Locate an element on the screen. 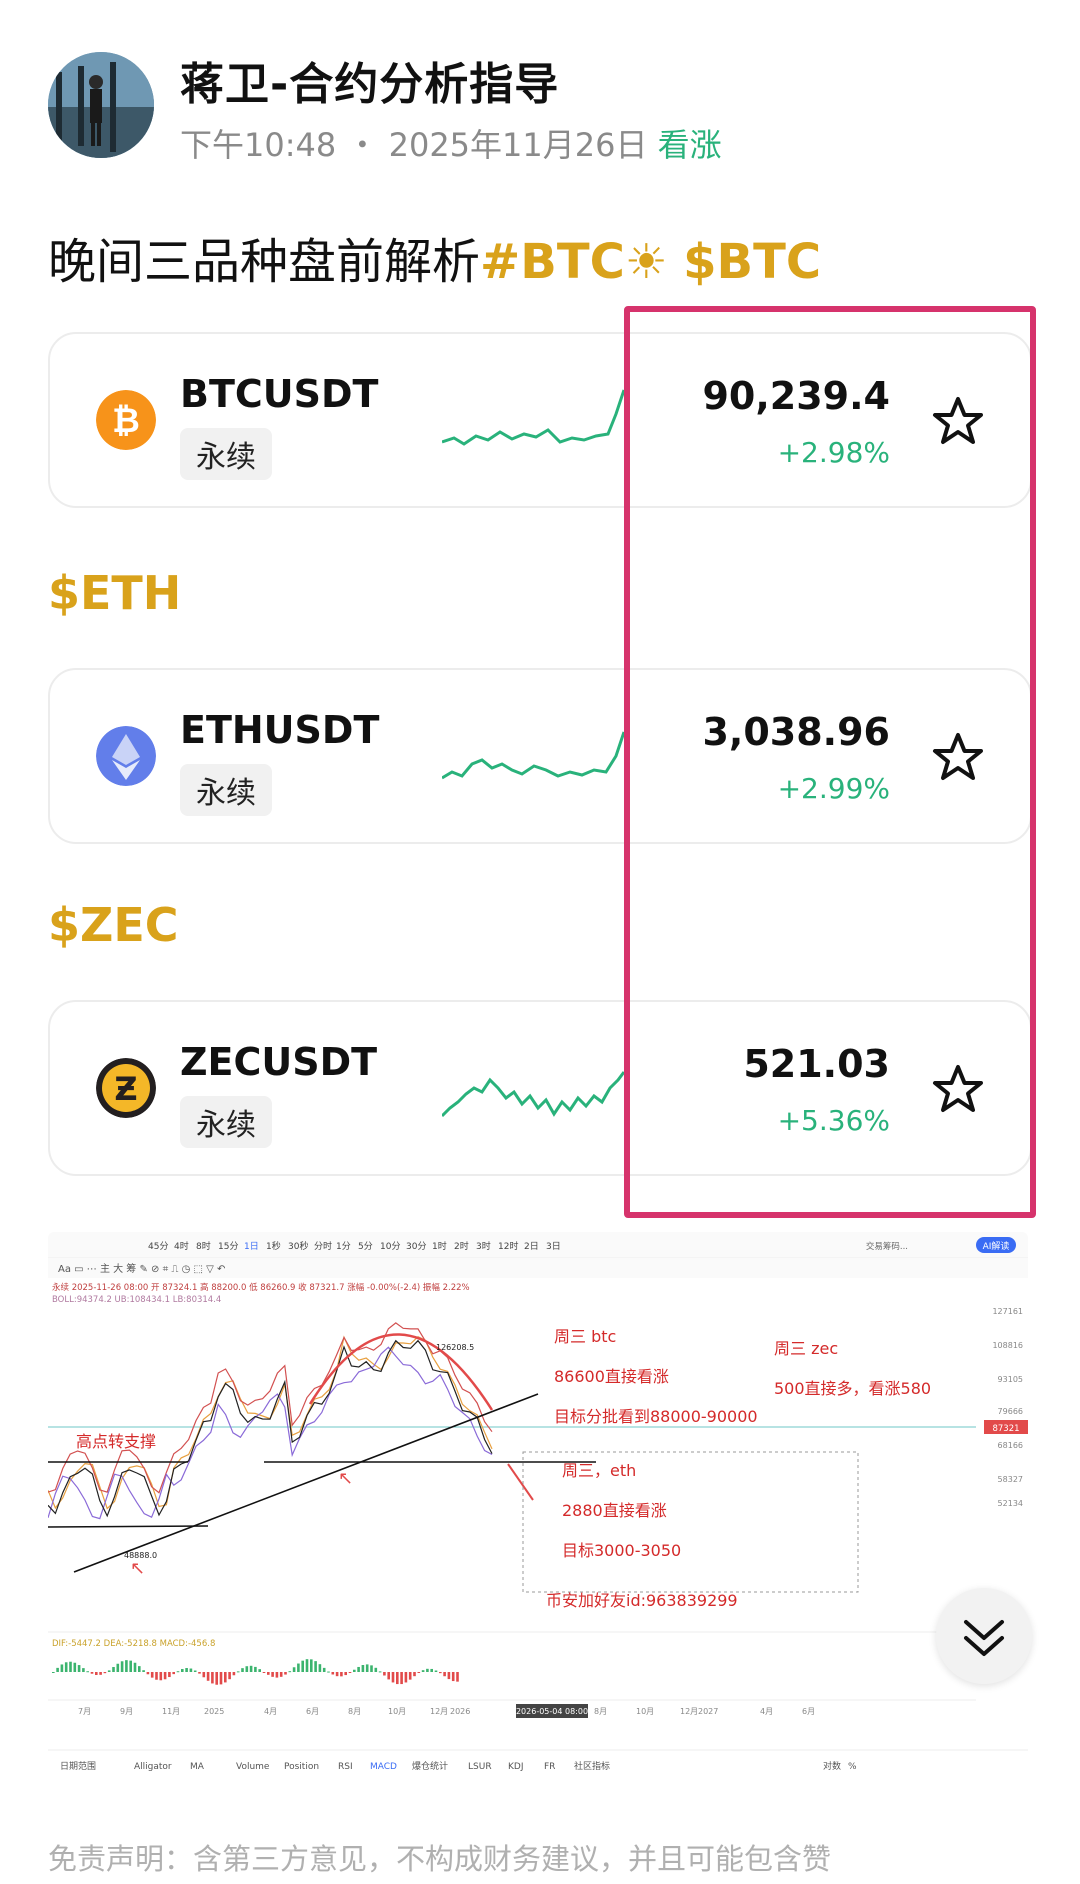  eth-note-2: 目标3000-3050 is located at coordinates (621, 1550).